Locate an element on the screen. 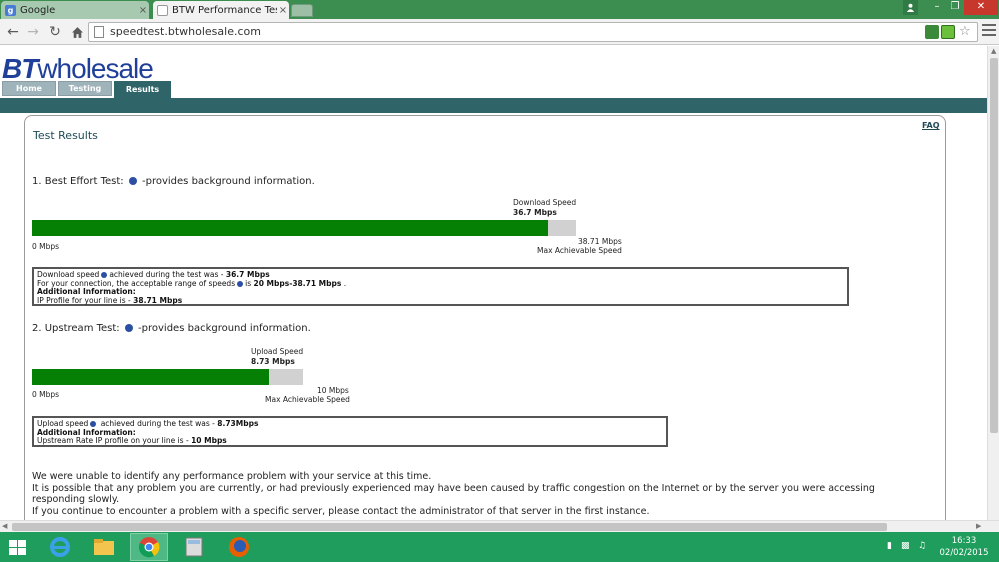 The image size is (999, 562). nav-tab-home: Home is located at coordinates (29, 88).